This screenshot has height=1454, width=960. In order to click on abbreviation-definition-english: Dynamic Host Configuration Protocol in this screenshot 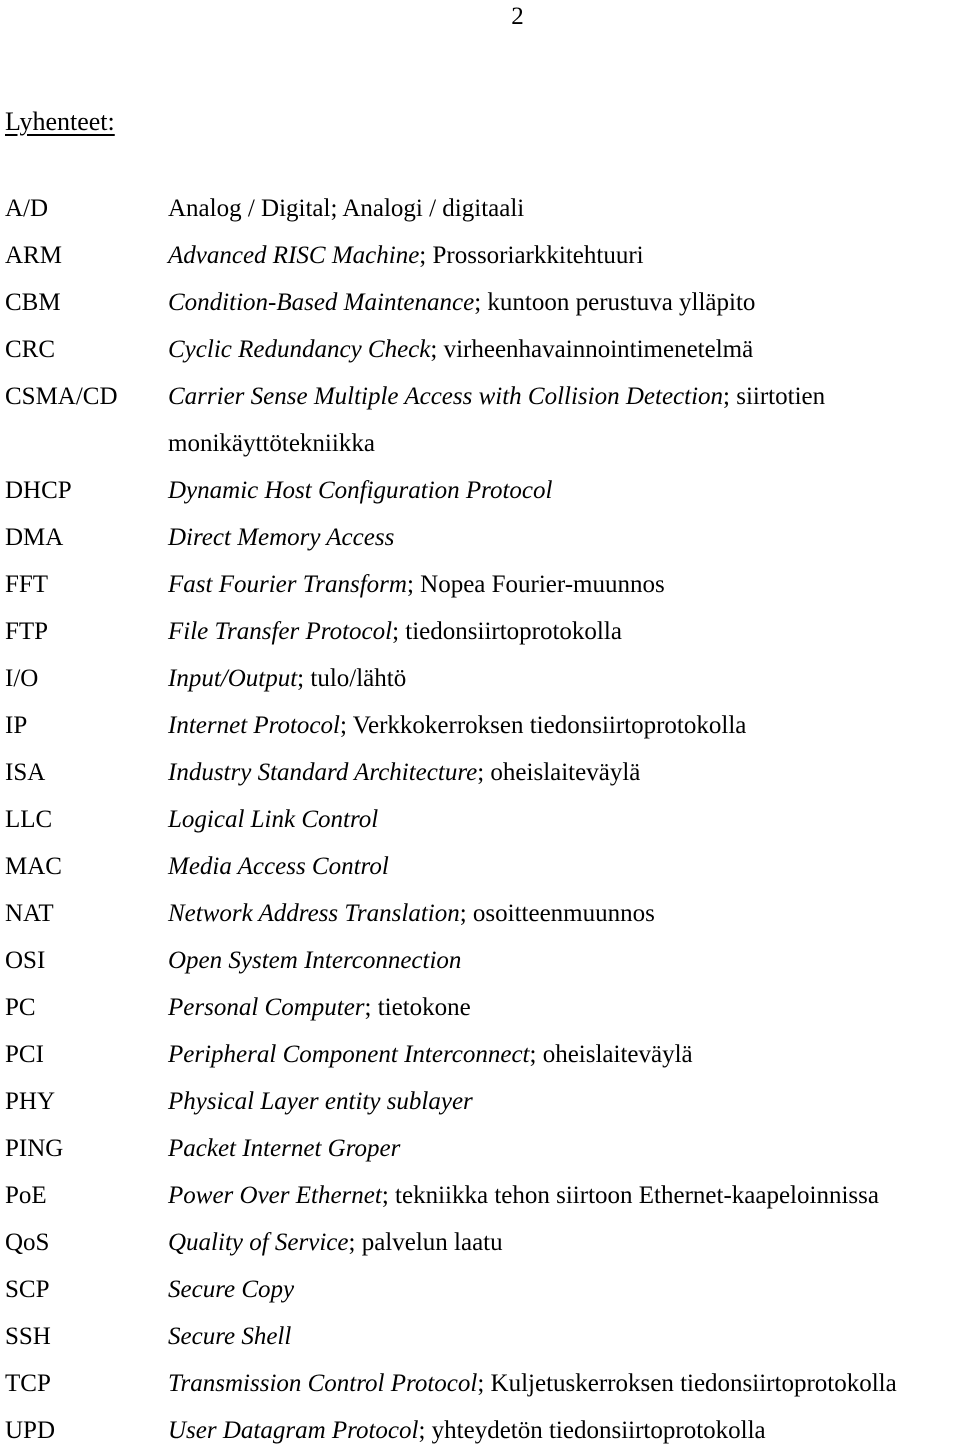, I will do `click(360, 490)`.